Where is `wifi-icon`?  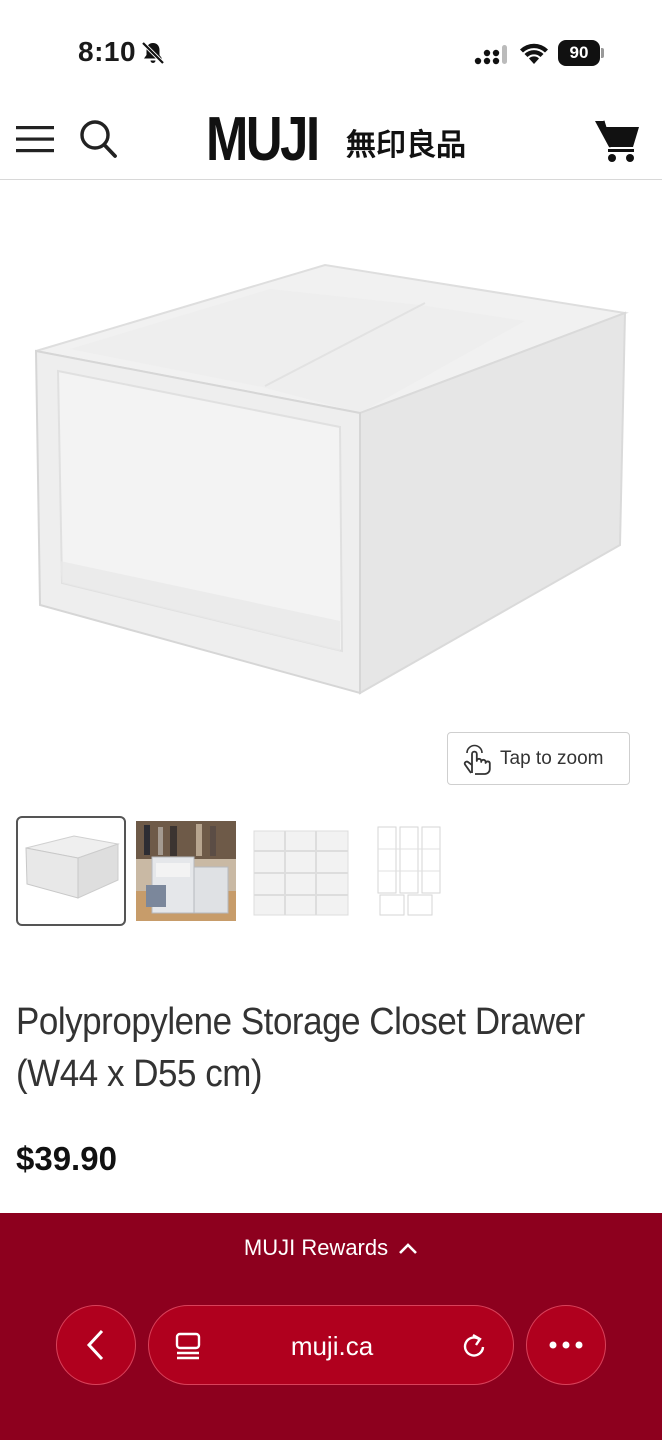
wifi-icon is located at coordinates (534, 53).